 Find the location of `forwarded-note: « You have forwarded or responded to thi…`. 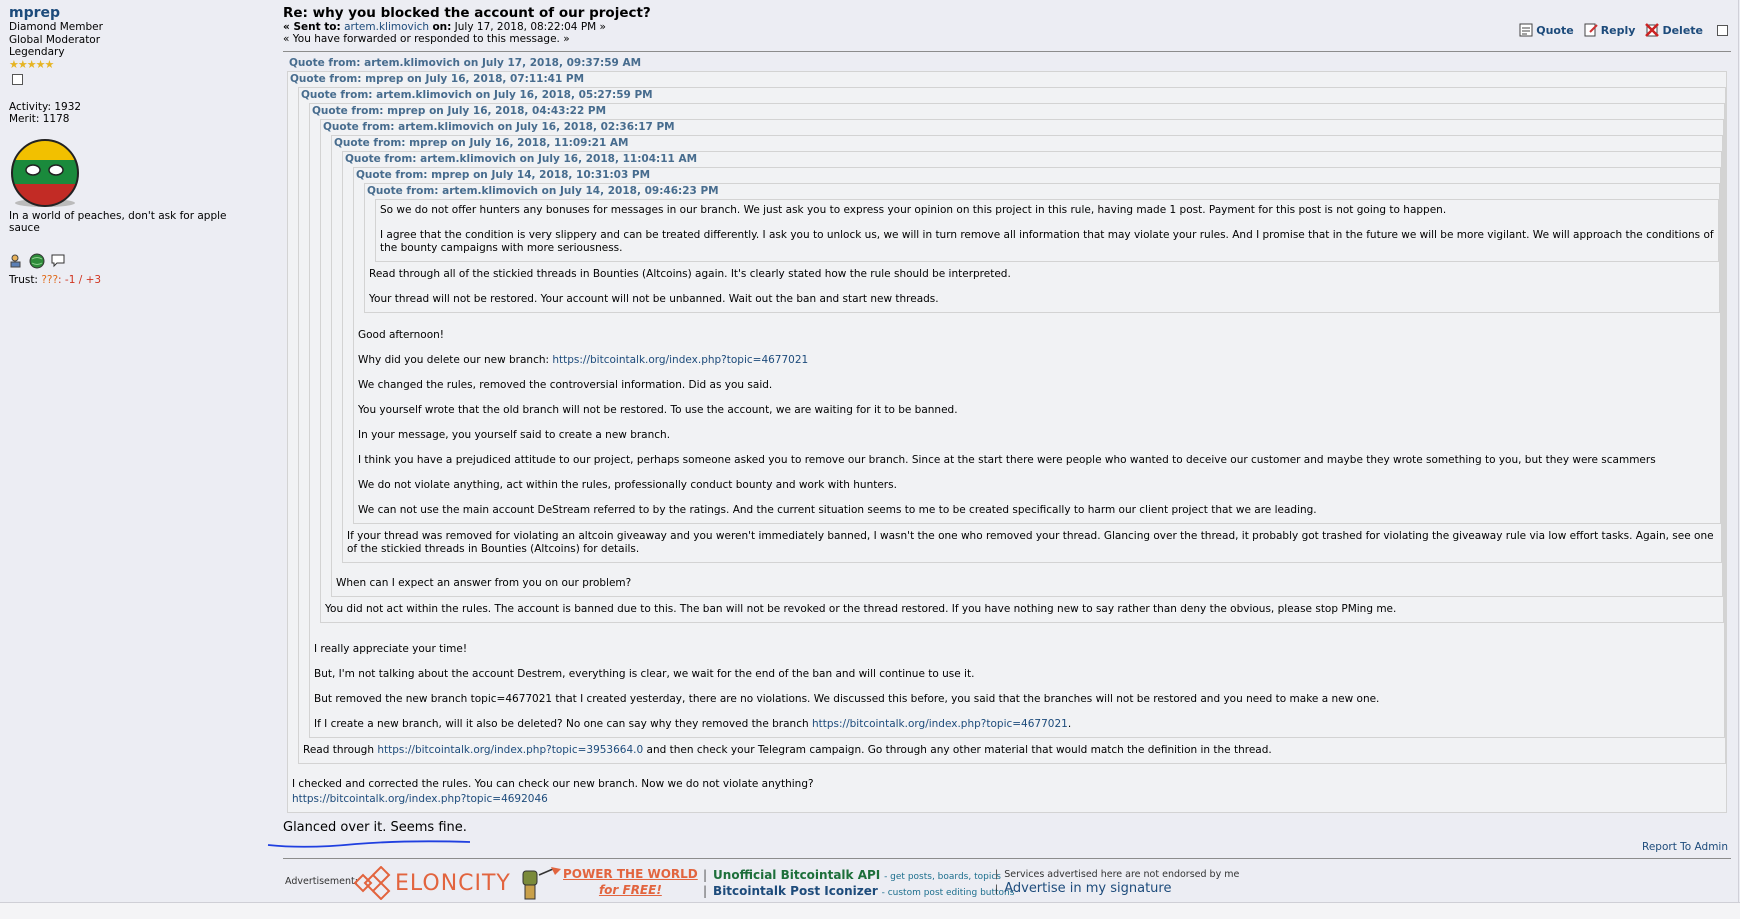

forwarded-note: « You have forwarded or responded to thi… is located at coordinates (426, 39).